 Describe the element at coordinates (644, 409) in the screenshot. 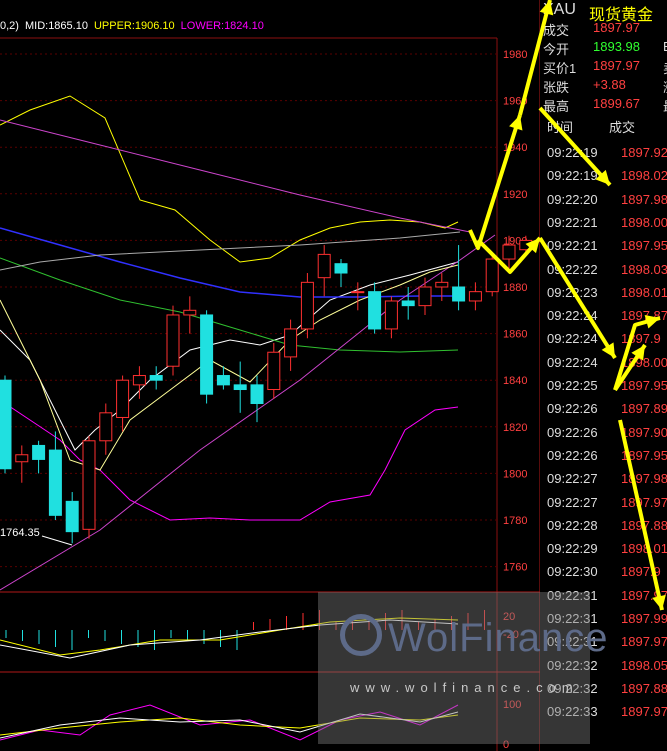

I see `tick-price: 1897.89` at that location.